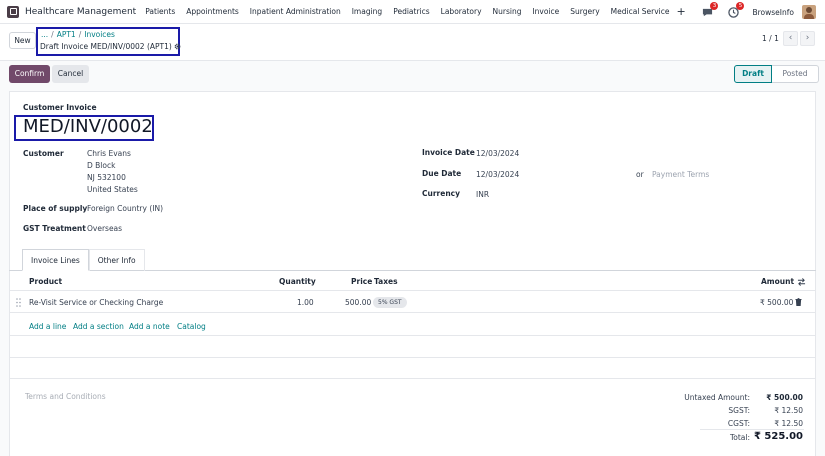  I want to click on app-grid-icon, so click(13, 11).